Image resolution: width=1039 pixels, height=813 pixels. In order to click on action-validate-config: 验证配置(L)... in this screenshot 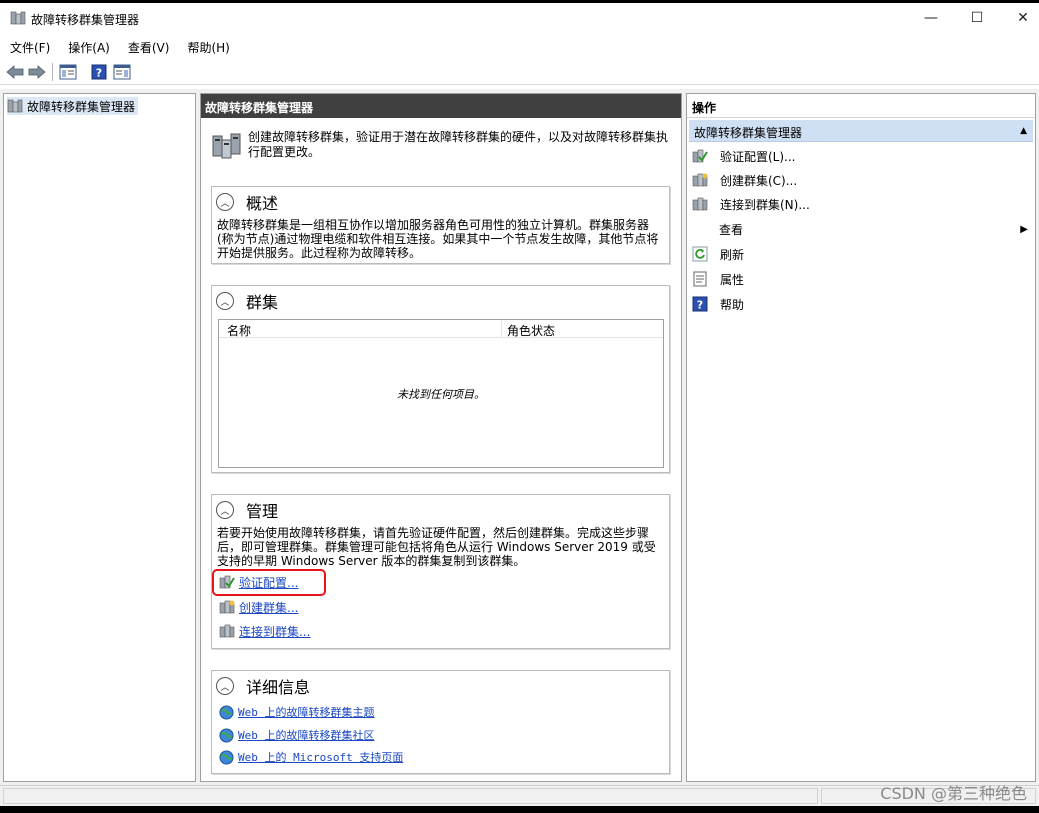, I will do `click(744, 156)`.